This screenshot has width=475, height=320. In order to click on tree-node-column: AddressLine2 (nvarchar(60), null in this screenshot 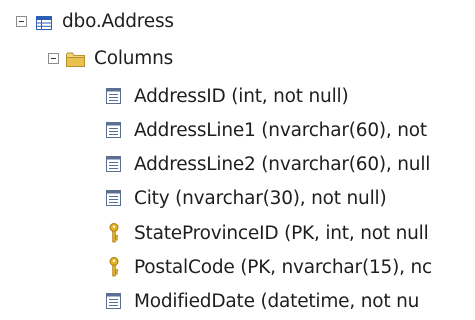, I will do `click(268, 164)`.